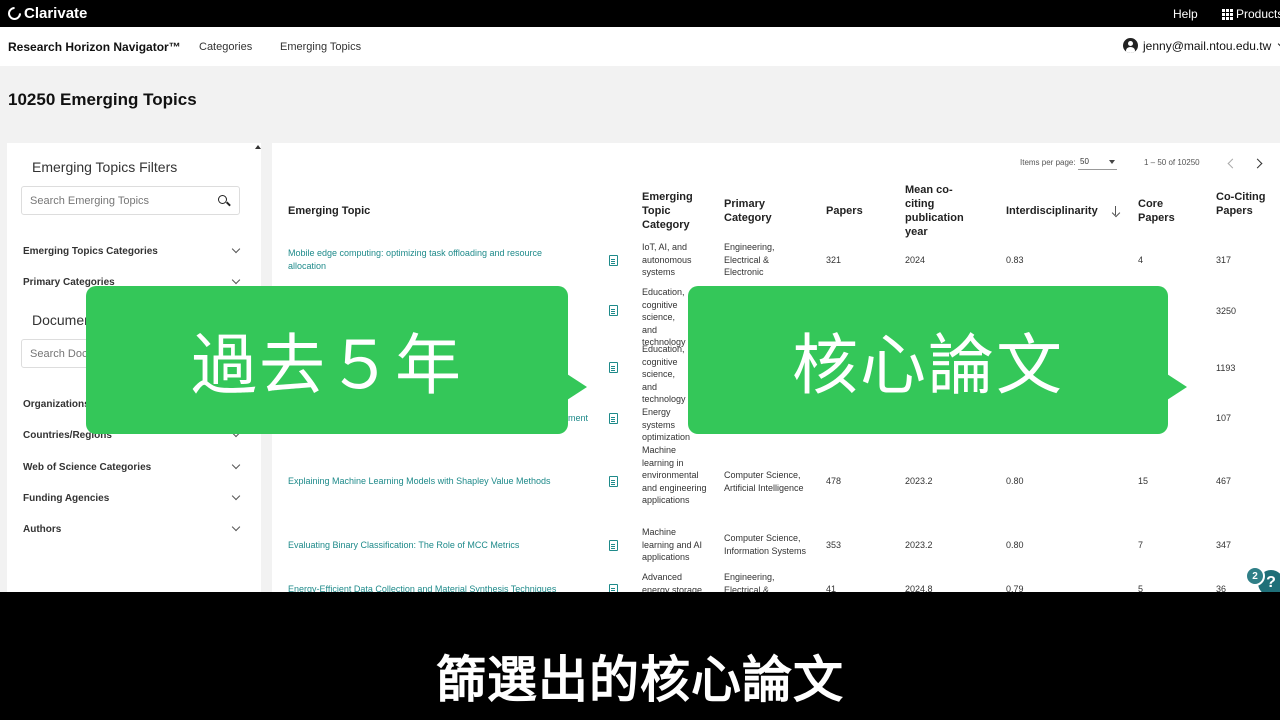 The image size is (1280, 720). What do you see at coordinates (1251, 14) in the screenshot?
I see `products-menu: Products` at bounding box center [1251, 14].